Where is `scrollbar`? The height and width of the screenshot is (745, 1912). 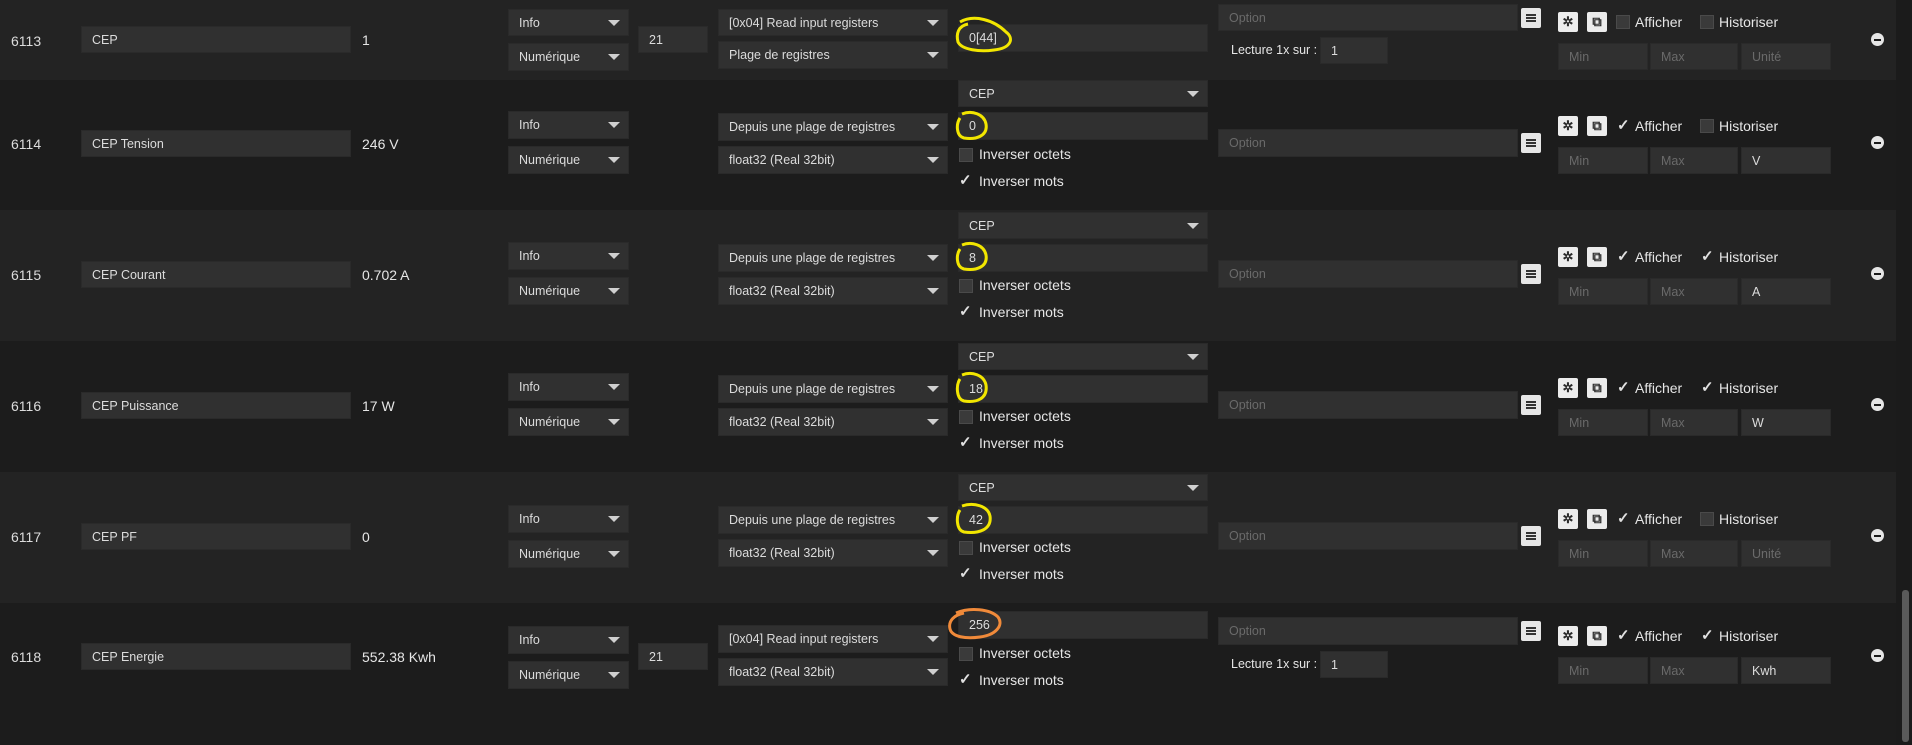 scrollbar is located at coordinates (1905, 372).